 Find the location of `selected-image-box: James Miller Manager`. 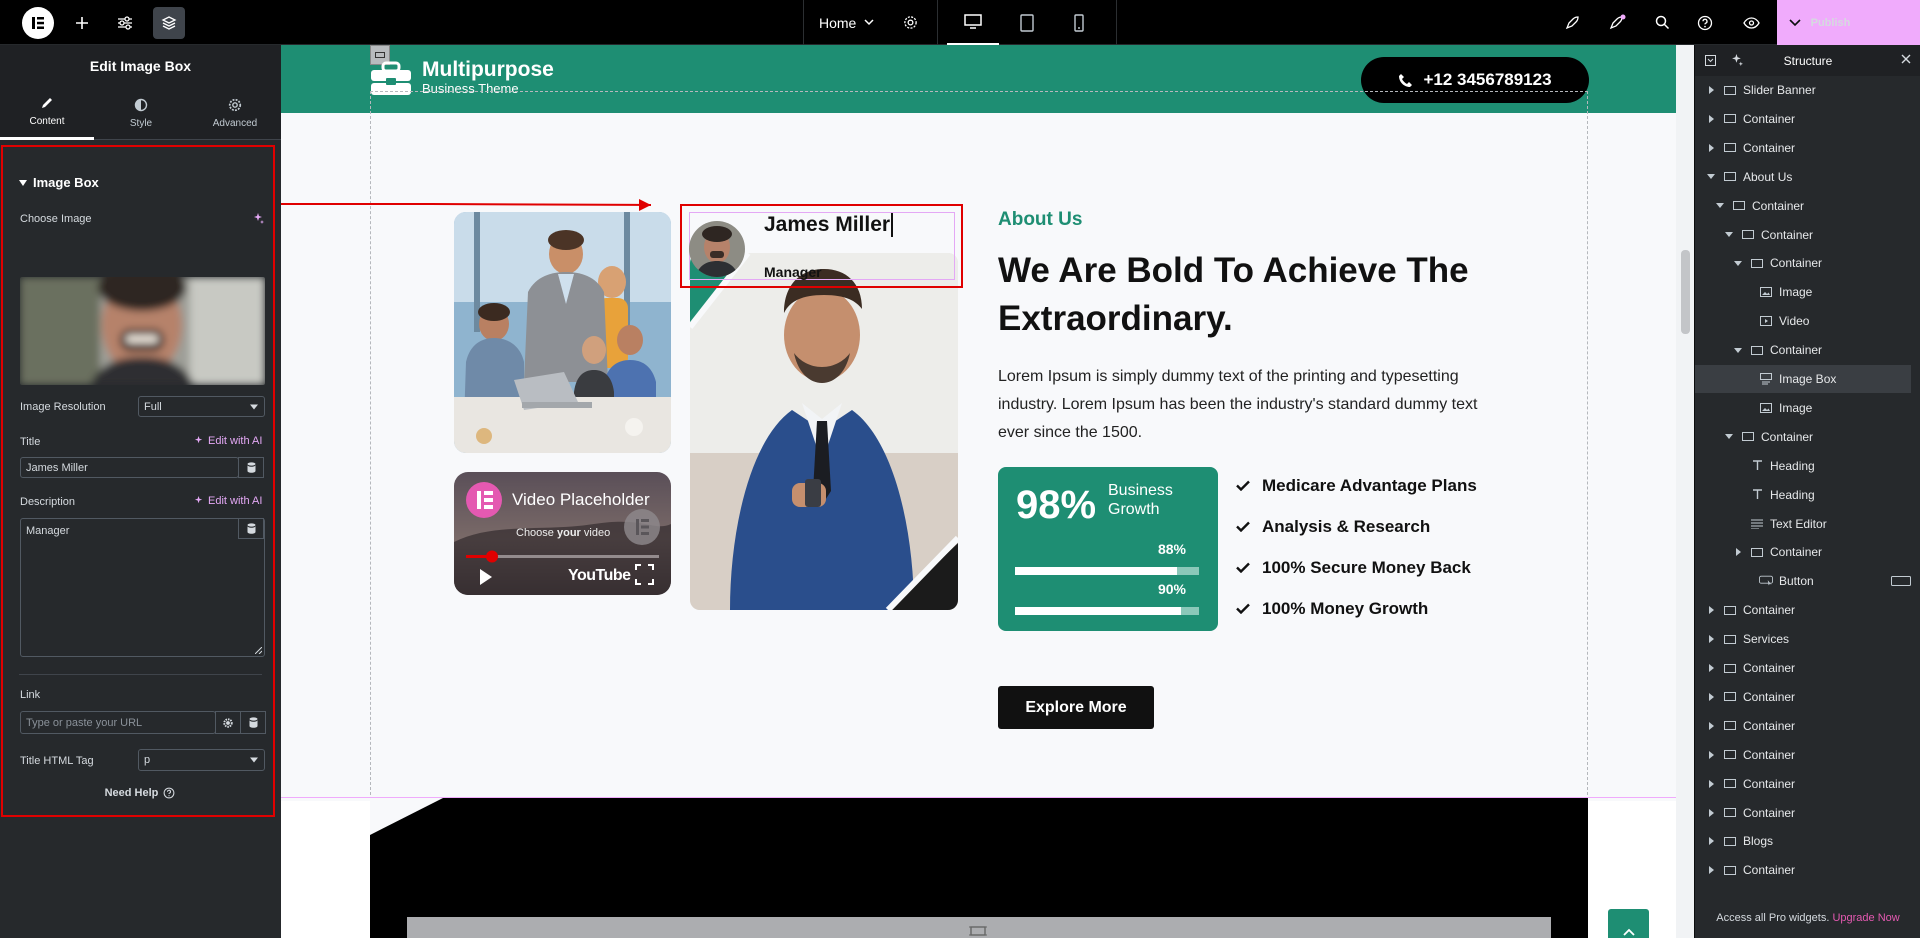

selected-image-box: James Miller Manager is located at coordinates (821, 246).